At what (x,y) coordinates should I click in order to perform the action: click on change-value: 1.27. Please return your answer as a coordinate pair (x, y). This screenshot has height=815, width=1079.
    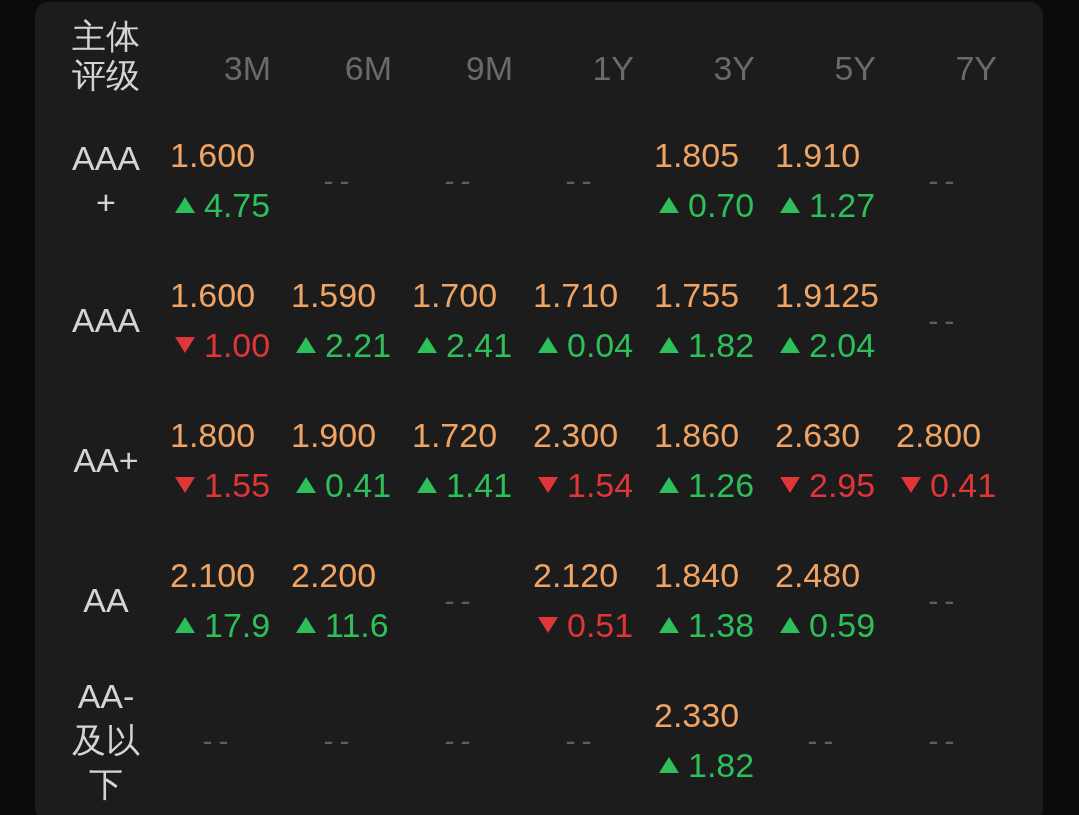
    Looking at the image, I should click on (842, 205).